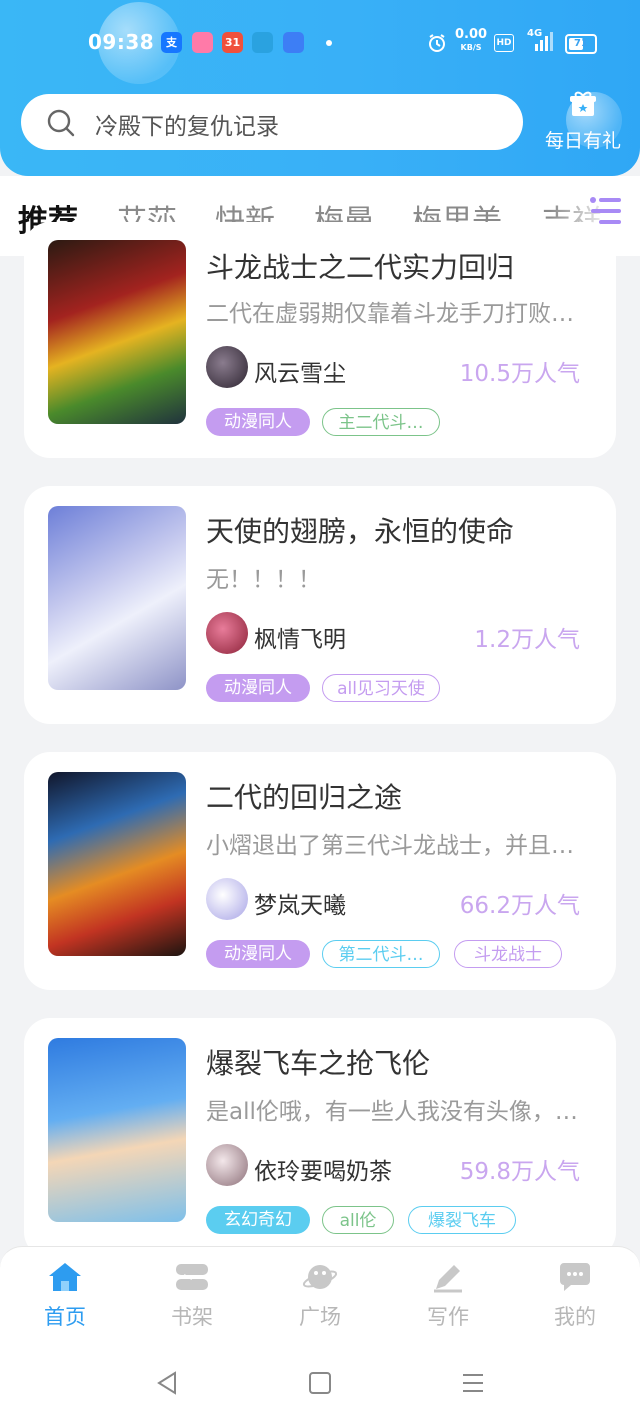 The height and width of the screenshot is (1422, 640). What do you see at coordinates (232, 42) in the screenshot?
I see `app-icon-calendar: 31` at bounding box center [232, 42].